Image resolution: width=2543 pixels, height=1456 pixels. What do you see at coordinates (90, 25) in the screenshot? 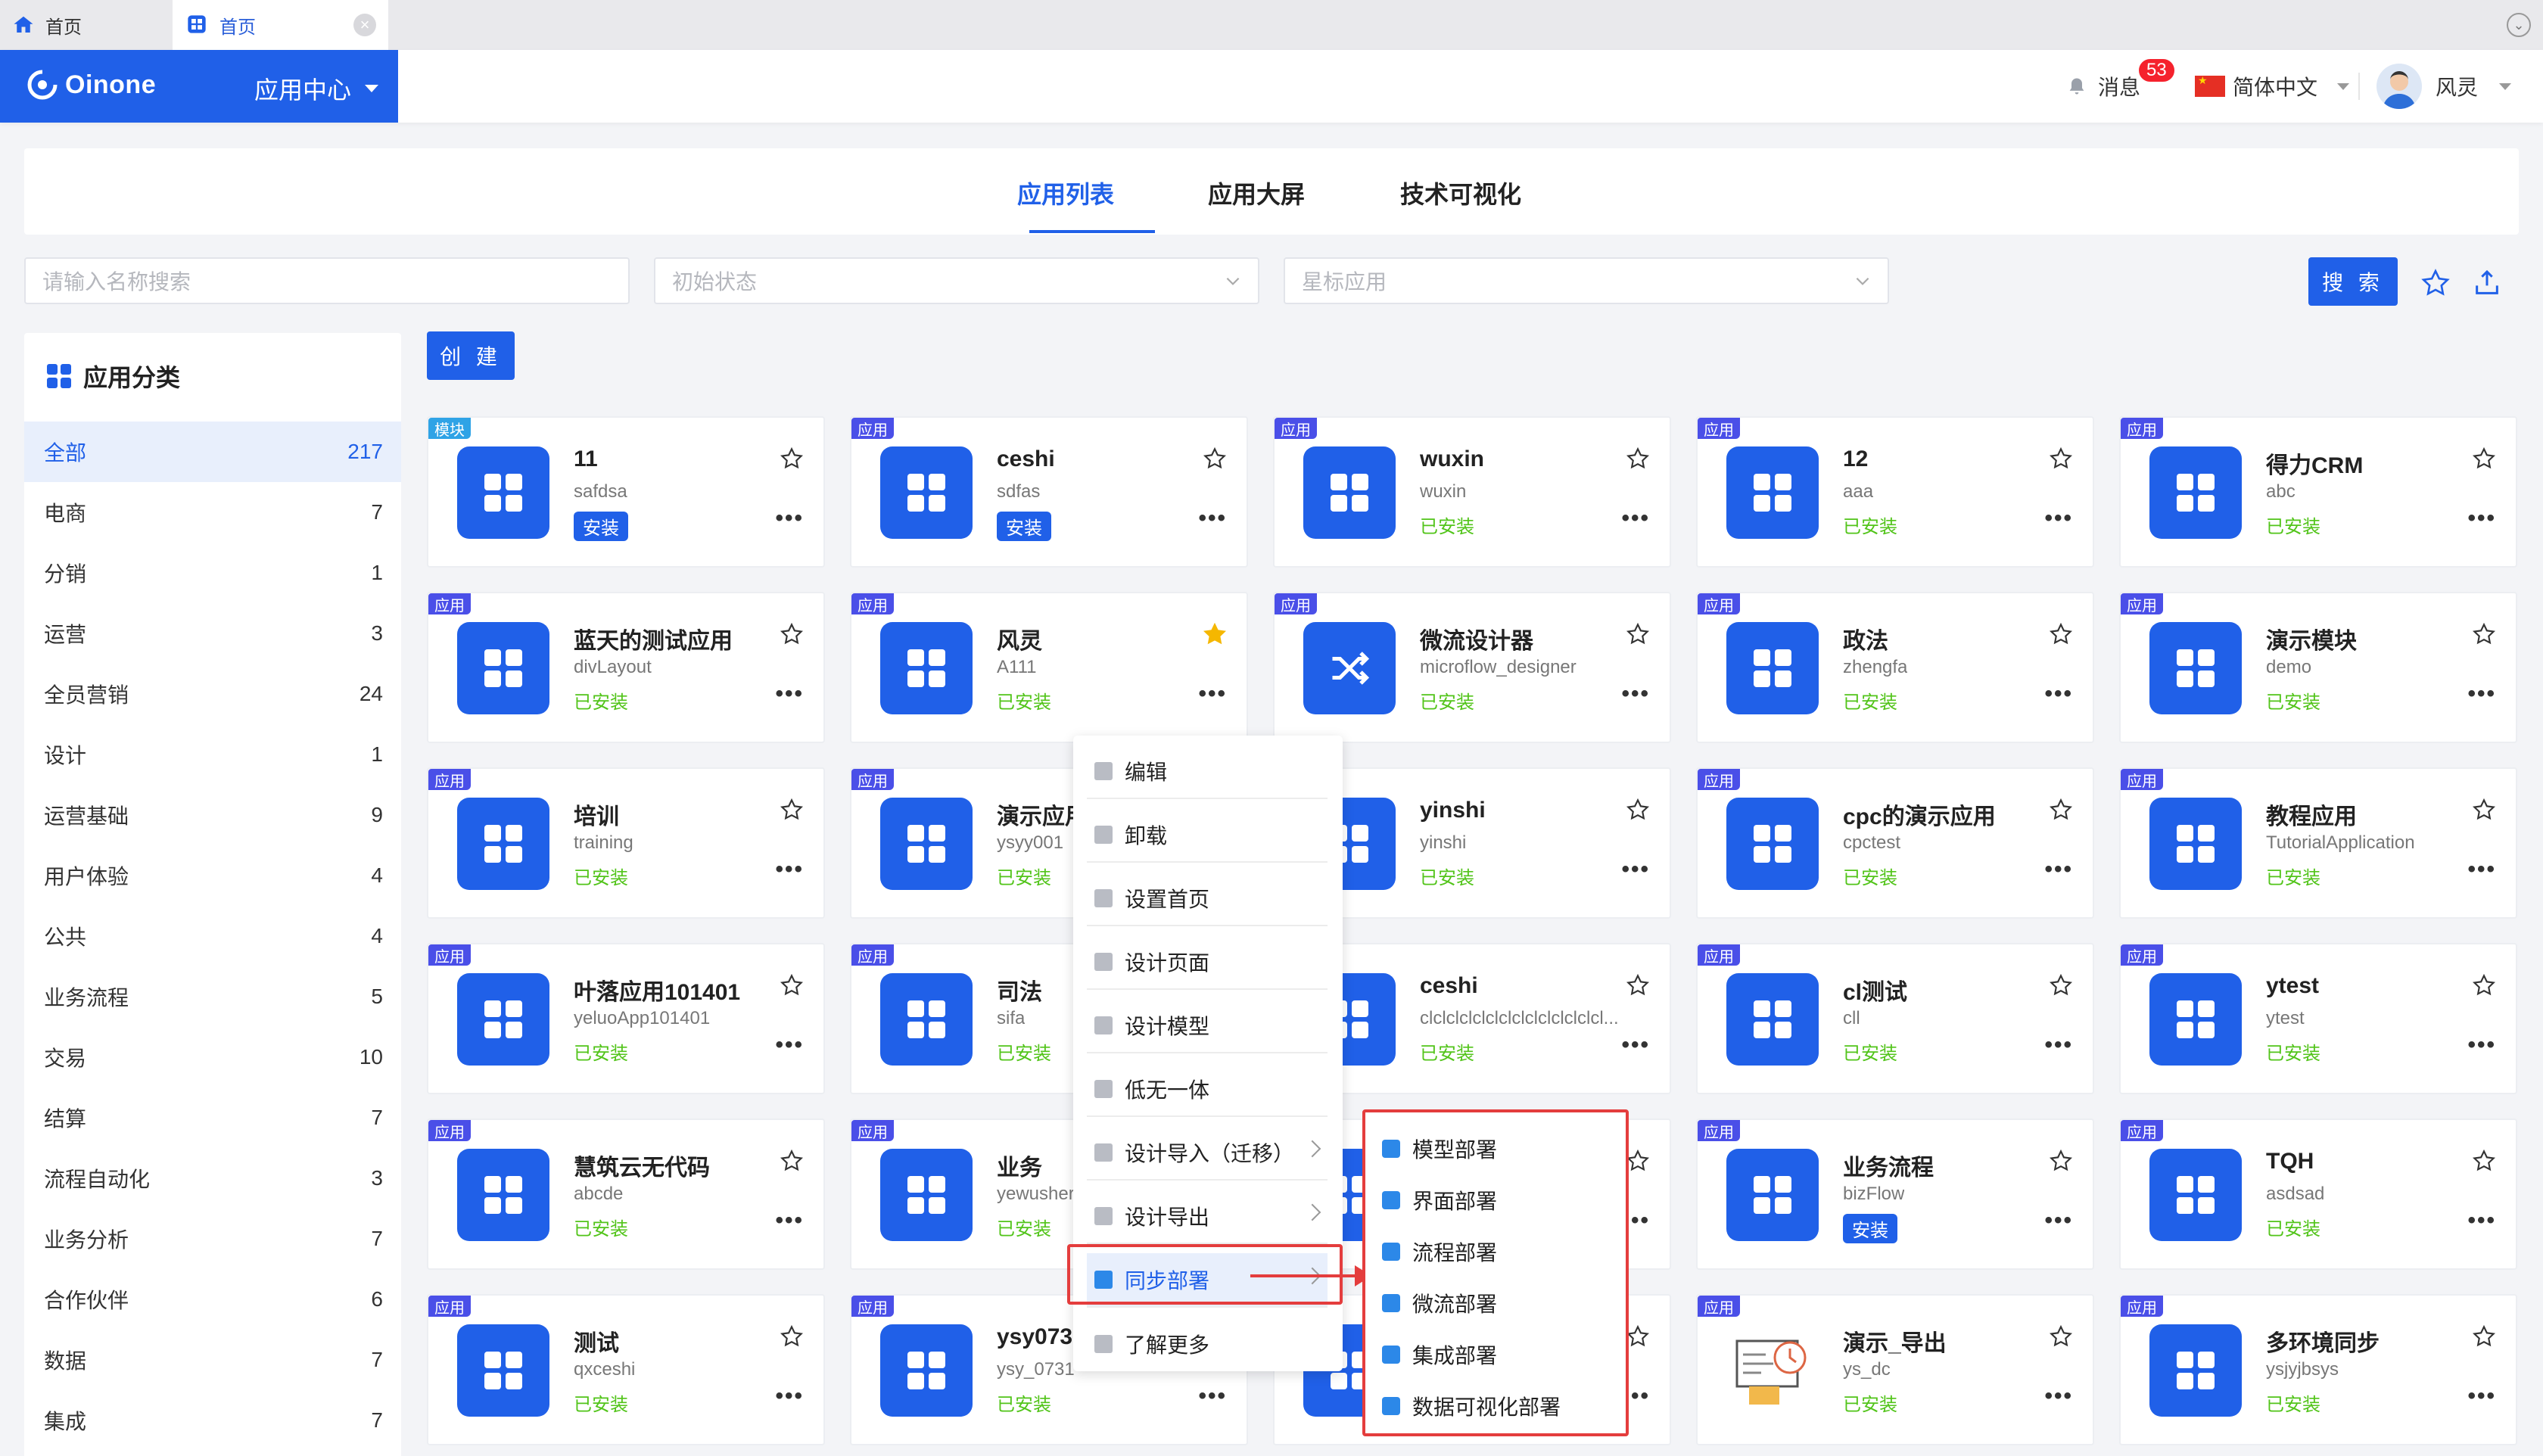
I see `browser-tab-home-1: 首页` at bounding box center [90, 25].